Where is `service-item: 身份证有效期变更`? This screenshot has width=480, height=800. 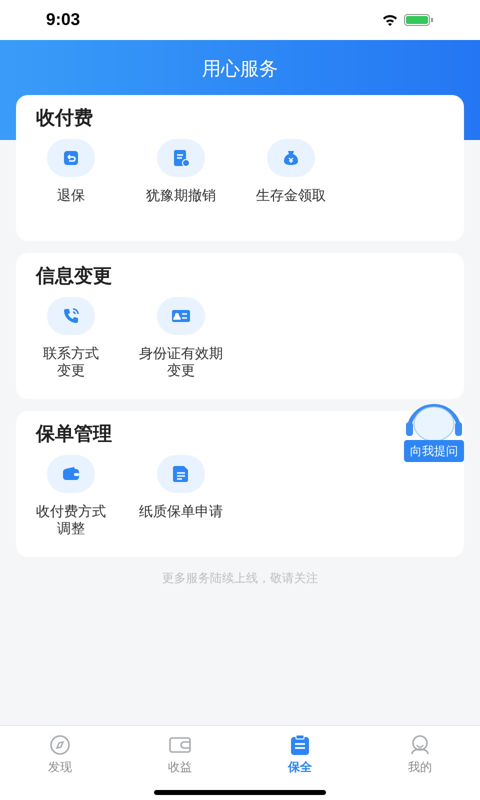
service-item: 身份证有效期变更 is located at coordinates (181, 338).